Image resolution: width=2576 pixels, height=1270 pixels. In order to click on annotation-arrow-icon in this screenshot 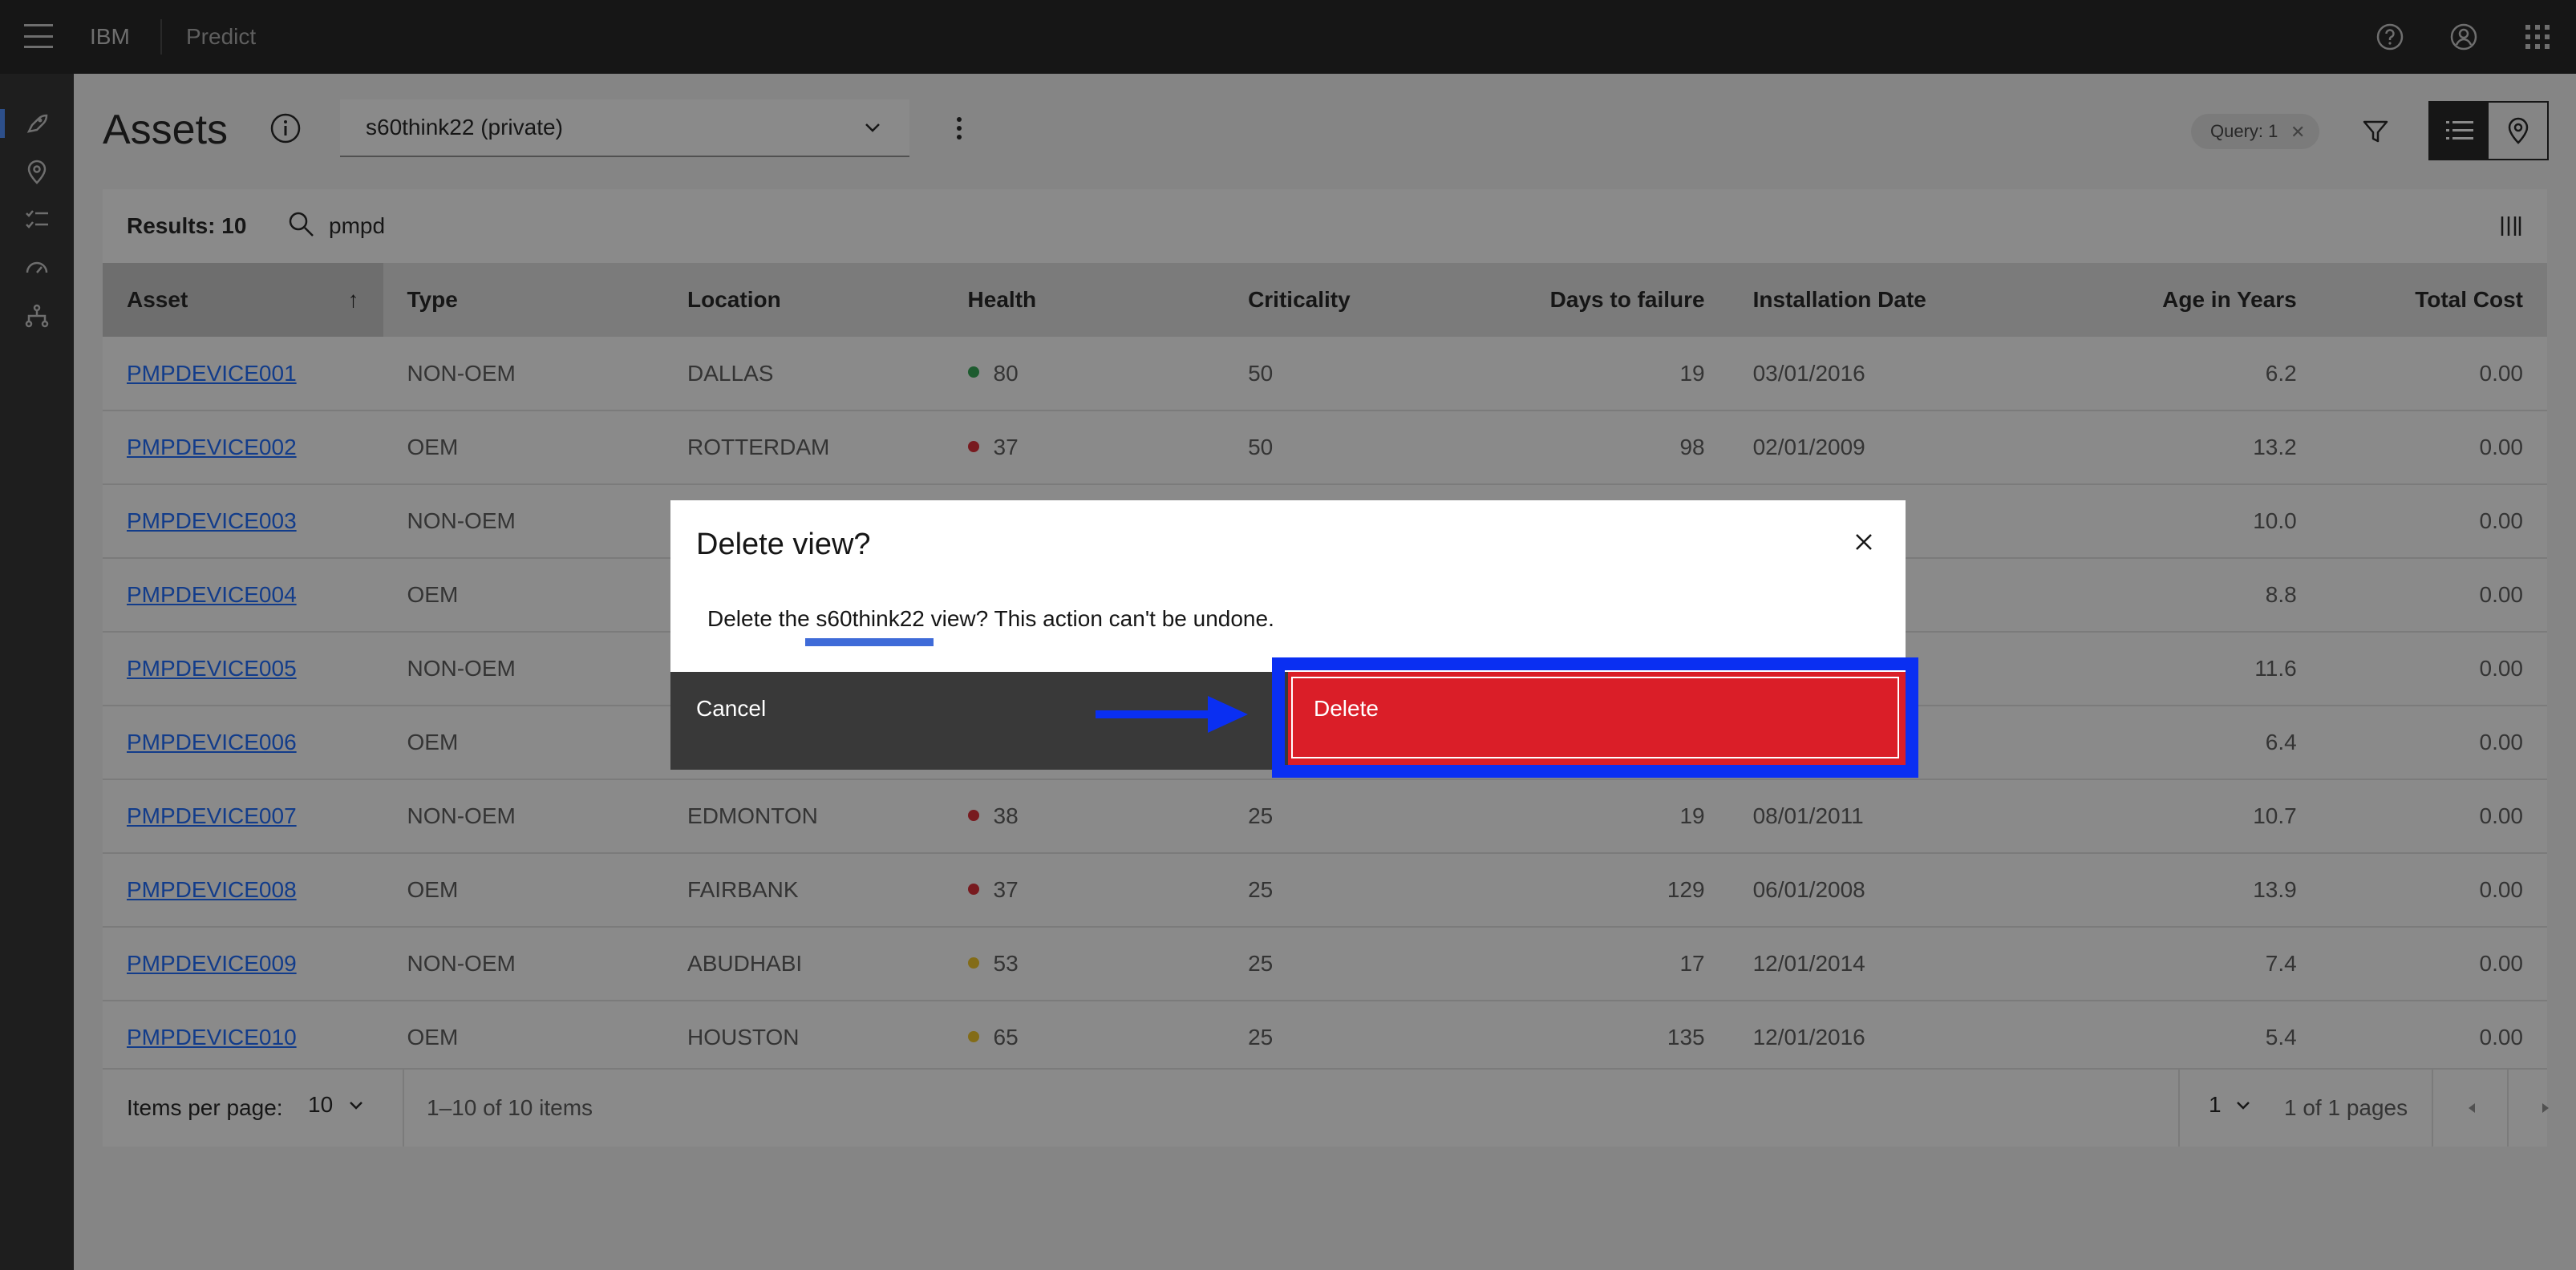, I will do `click(1172, 714)`.